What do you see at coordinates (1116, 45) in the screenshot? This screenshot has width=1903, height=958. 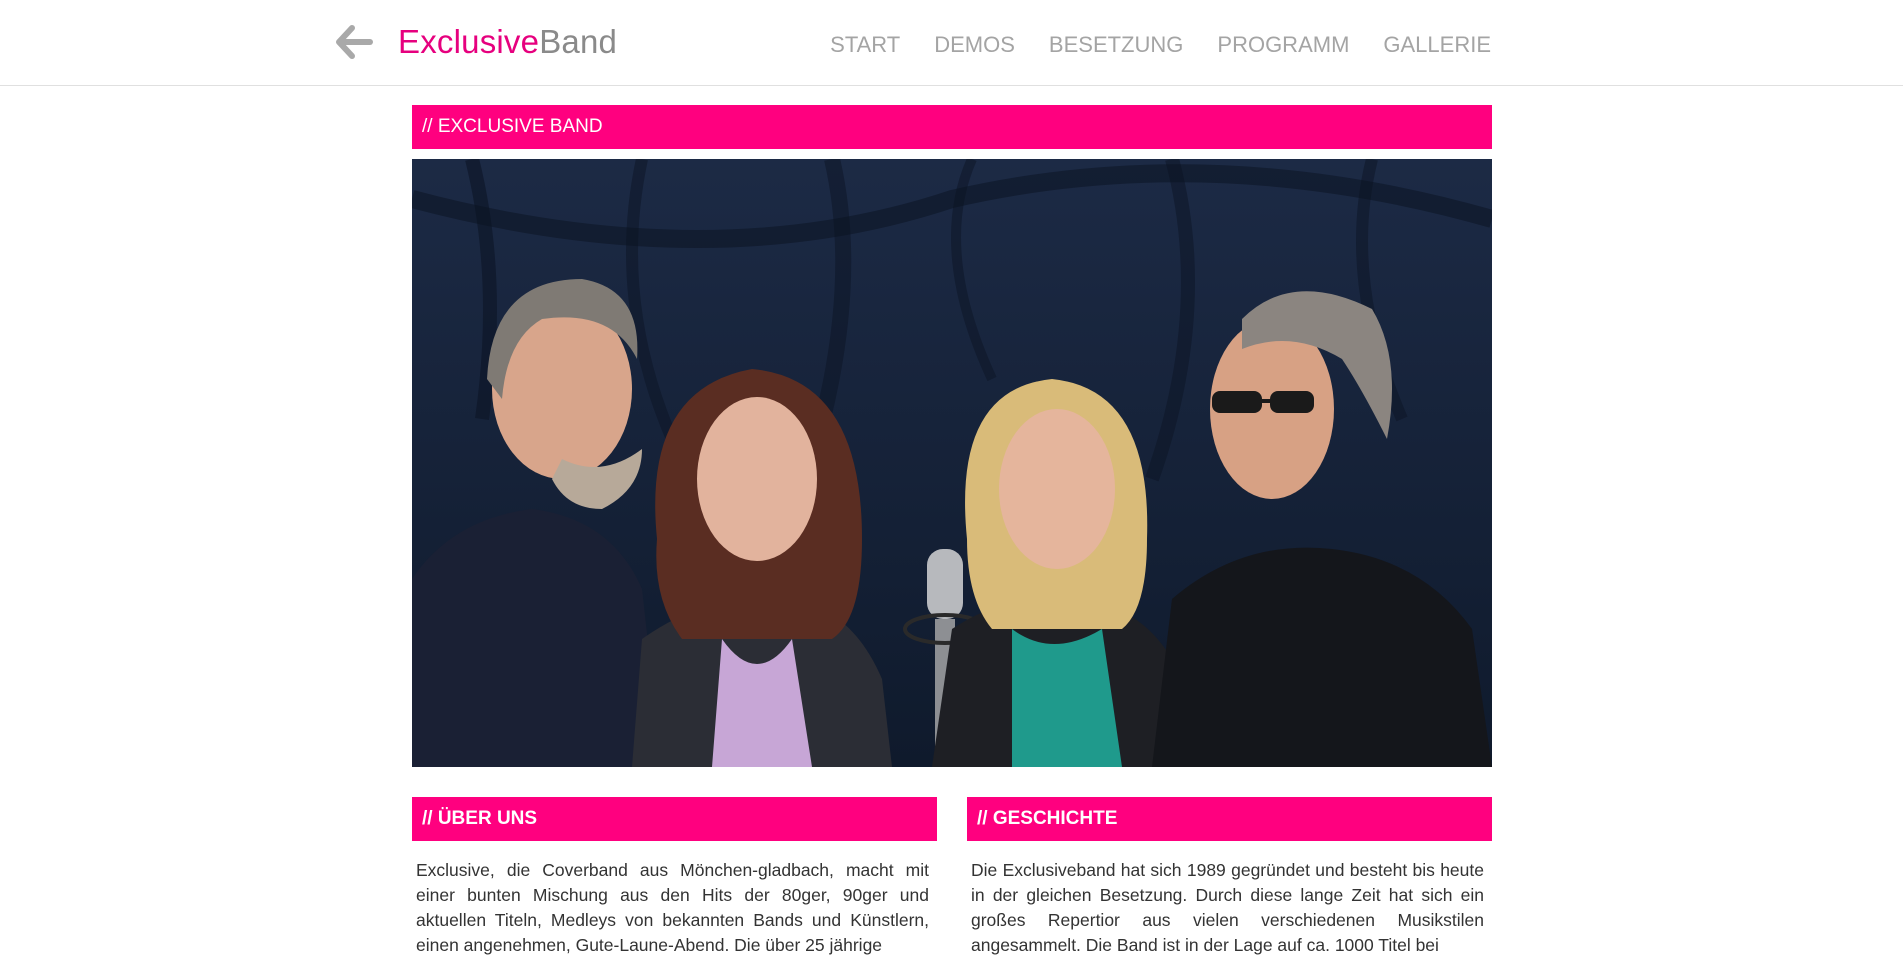 I see `nav-item-besetzung: BESETZUNG` at bounding box center [1116, 45].